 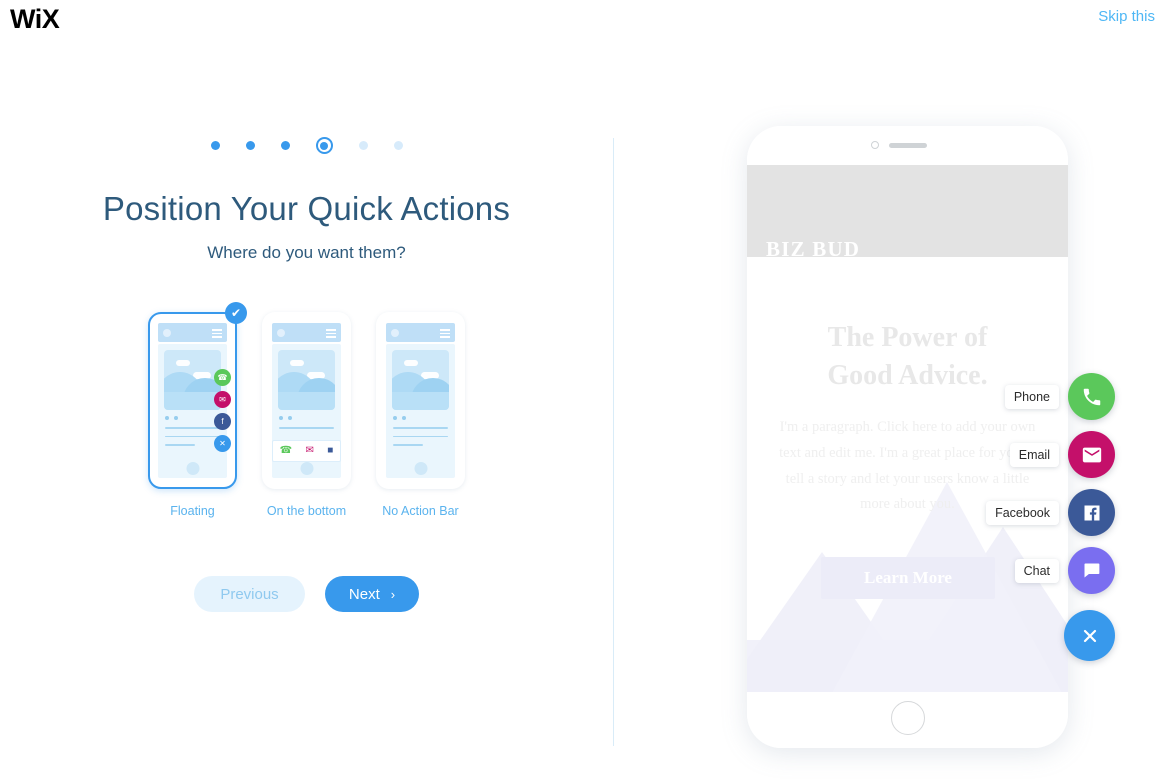 I want to click on learn-more-button: Learn More, so click(x=908, y=578).